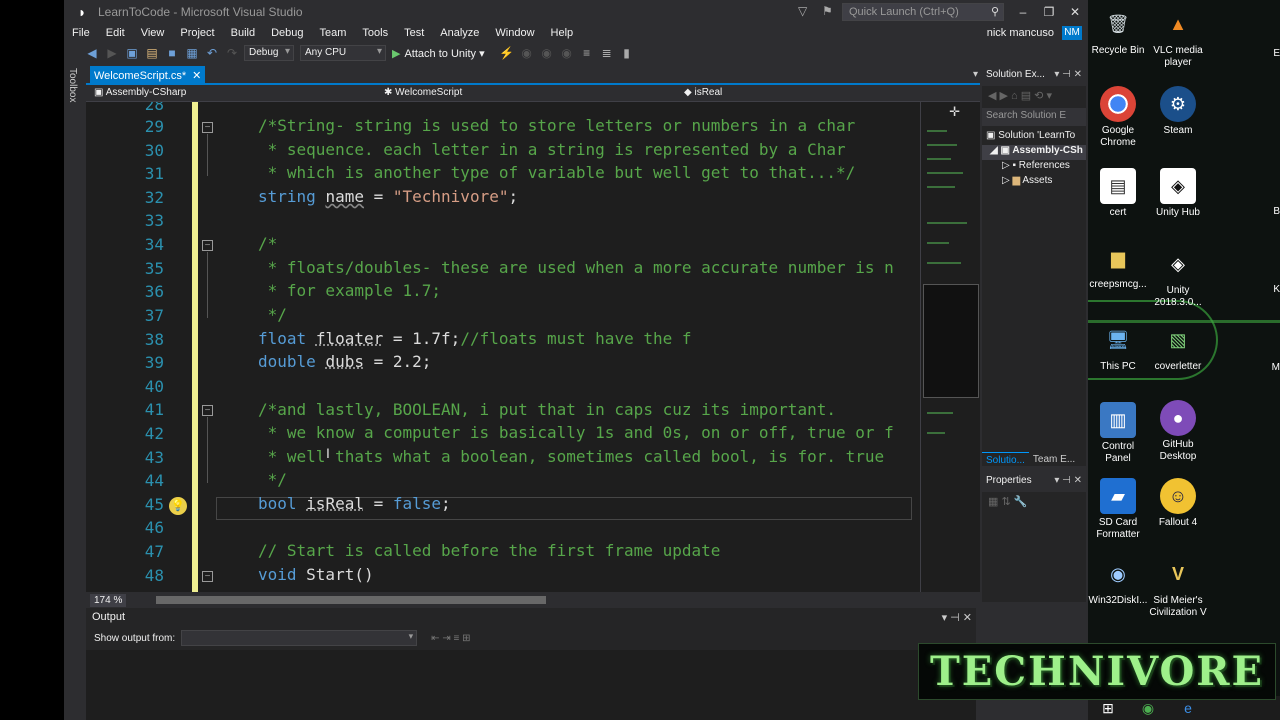 The image size is (1280, 720). I want to click on menu-build: Build, so click(243, 33).